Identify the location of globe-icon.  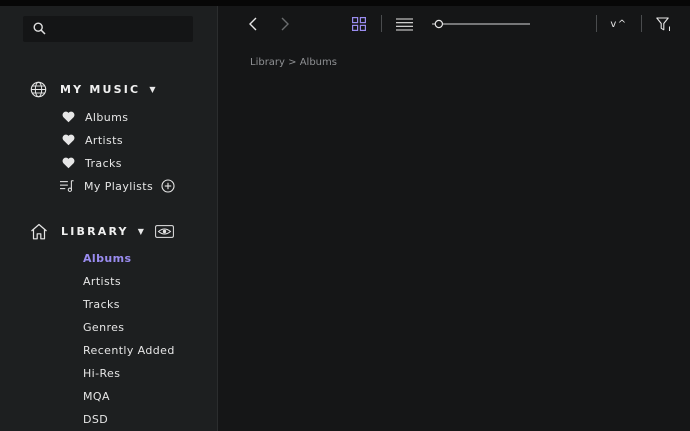
(38, 89).